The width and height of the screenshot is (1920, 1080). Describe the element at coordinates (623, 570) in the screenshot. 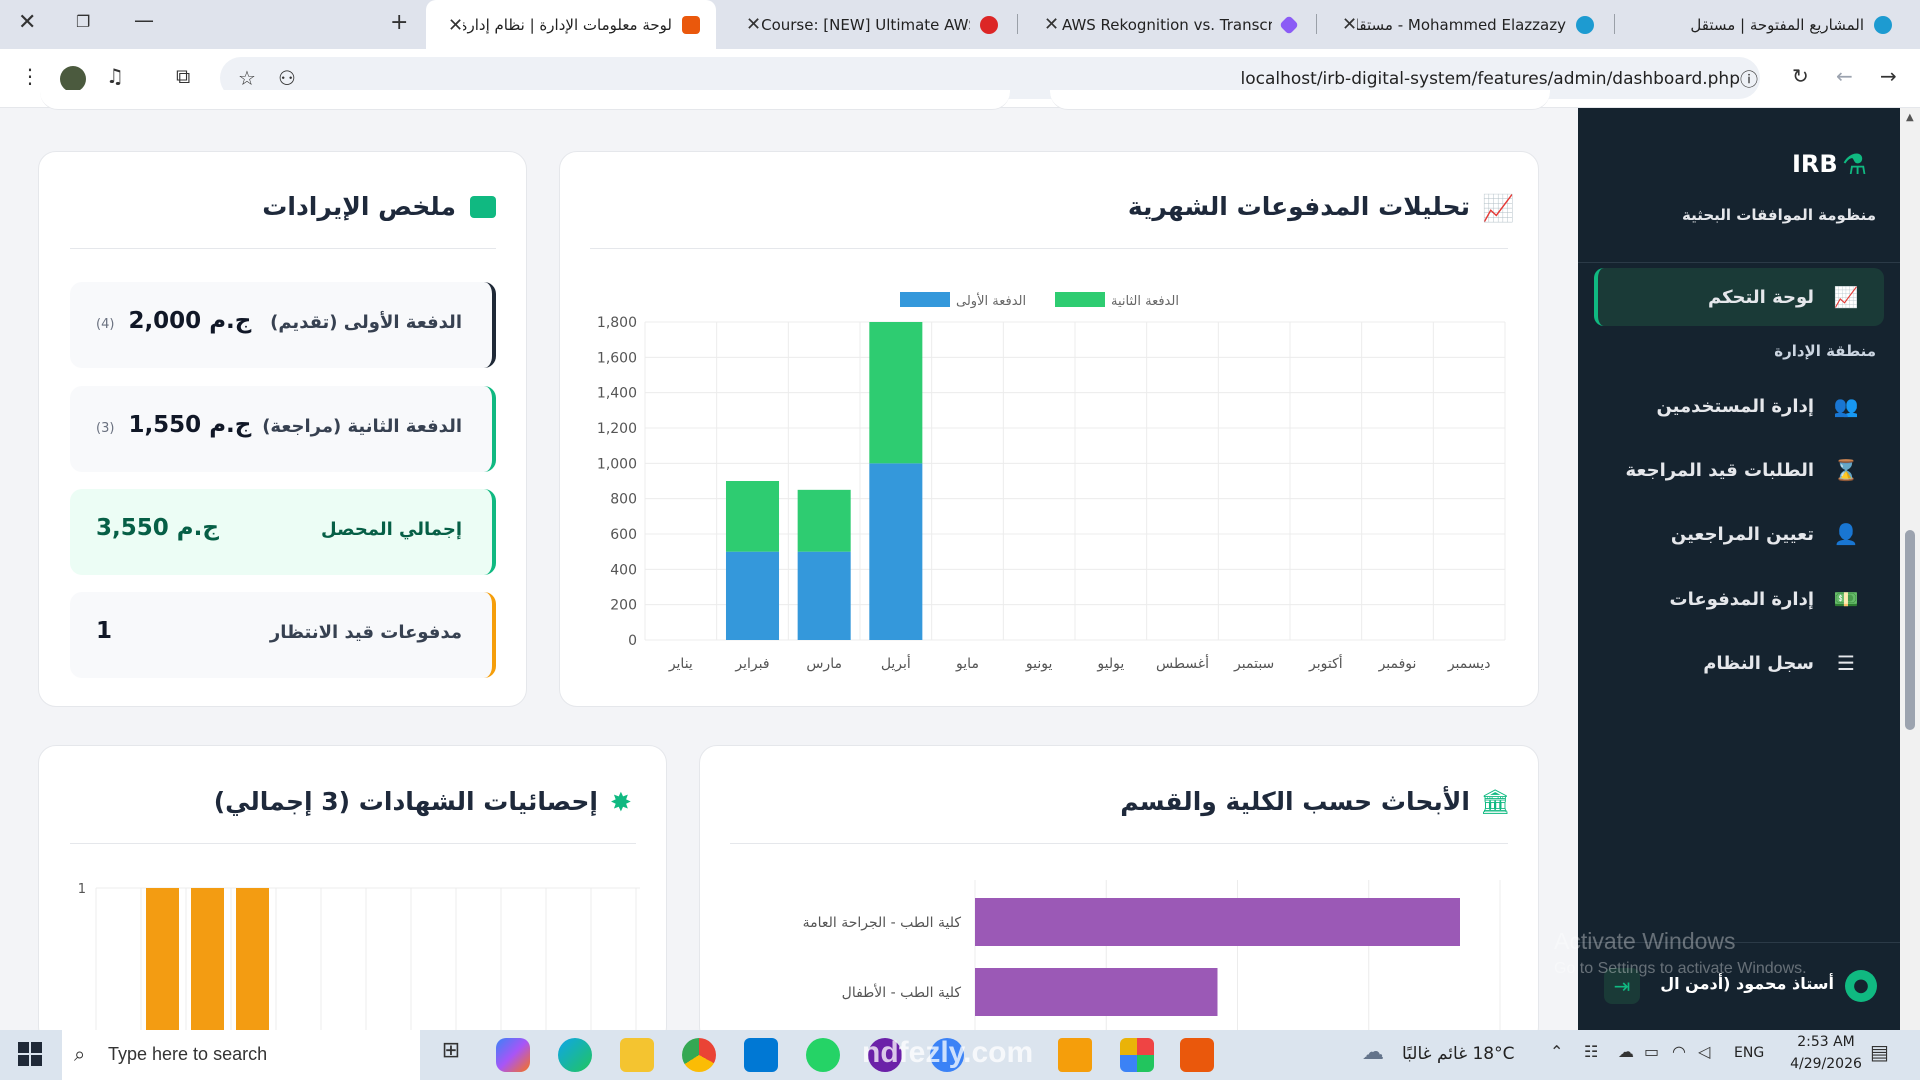

I see `y-tick-label: 400` at that location.